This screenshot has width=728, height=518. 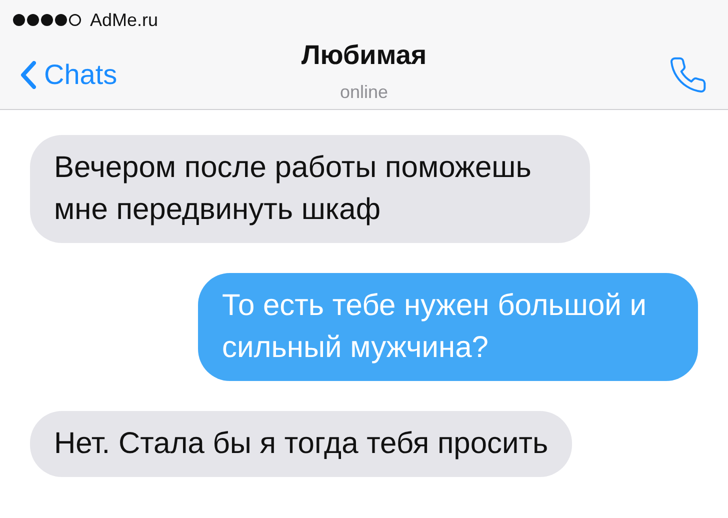 I want to click on chevron-left-icon, so click(x=28, y=74).